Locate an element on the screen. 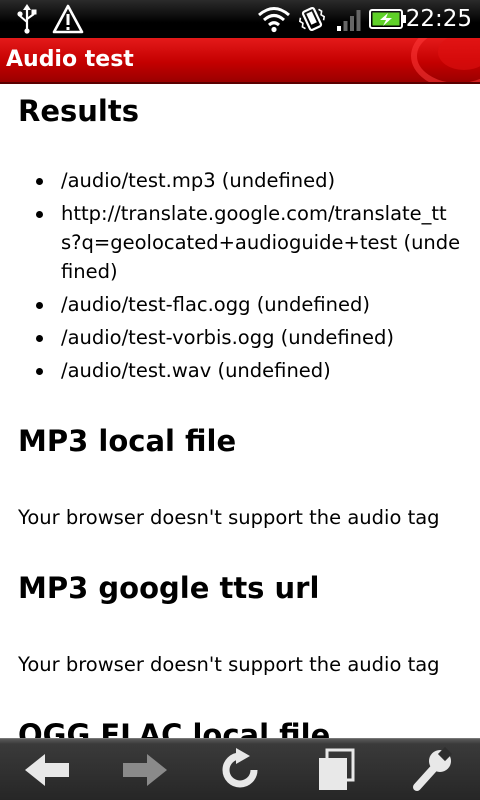 The width and height of the screenshot is (480, 800). forward-button is located at coordinates (144, 769).